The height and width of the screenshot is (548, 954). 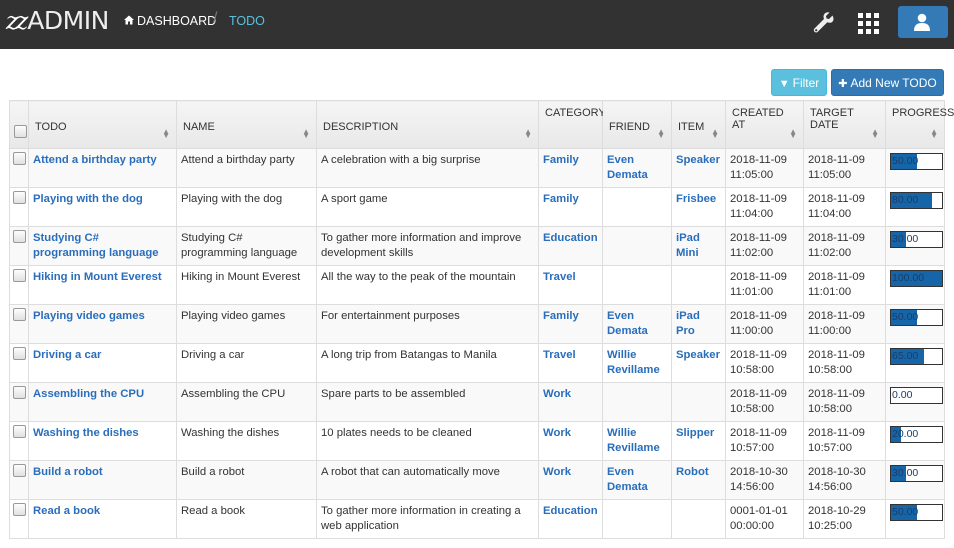 What do you see at coordinates (97, 277) in the screenshot?
I see `todo-link: Hiking in Mount Everest` at bounding box center [97, 277].